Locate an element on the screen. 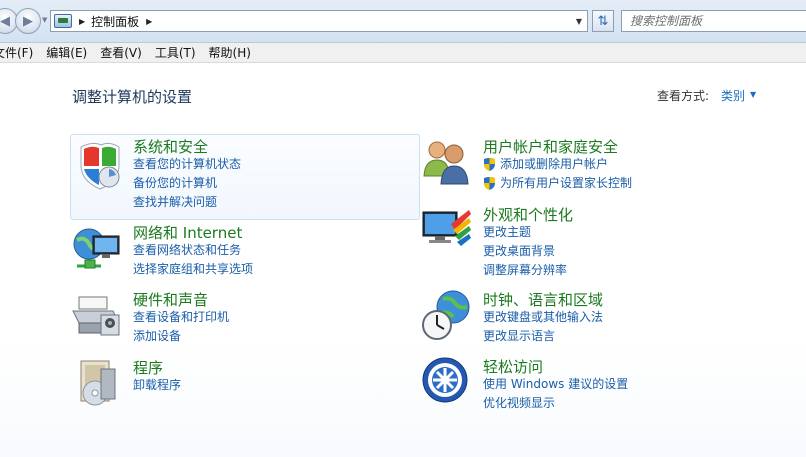  breadcrumb-control-panel: 控制面板 is located at coordinates (115, 21).